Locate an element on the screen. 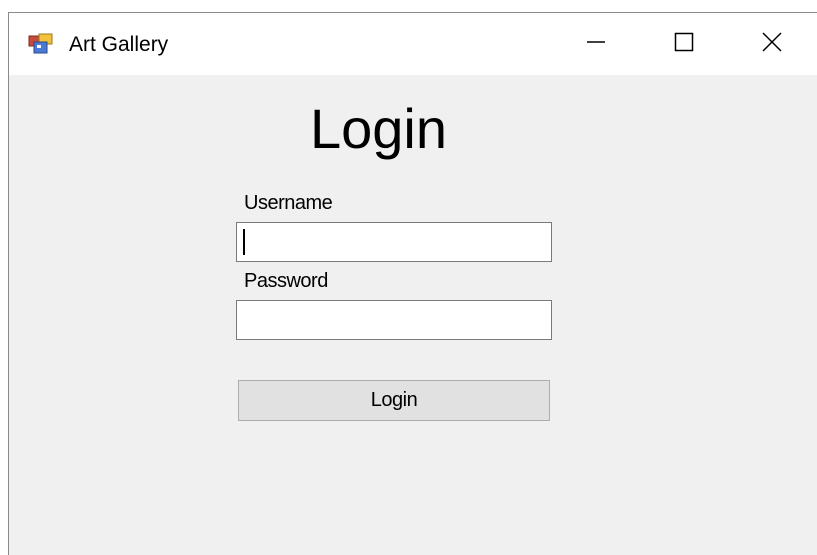 This screenshot has height=555, width=817. login-heading: Login is located at coordinates (379, 128).